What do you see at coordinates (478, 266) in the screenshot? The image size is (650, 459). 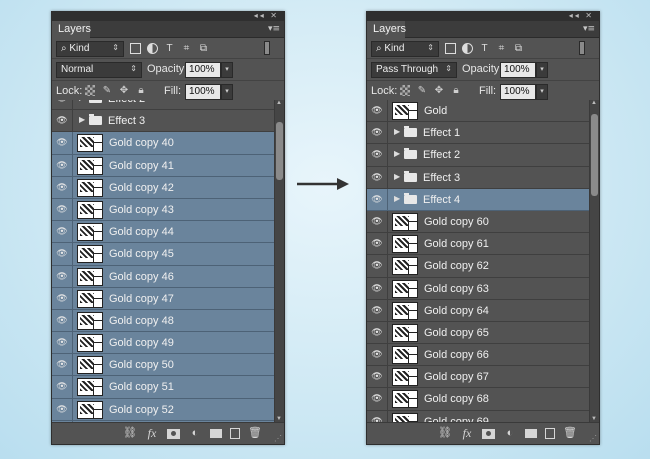 I see `layer-row: 👁︎ Gold copy 62` at bounding box center [478, 266].